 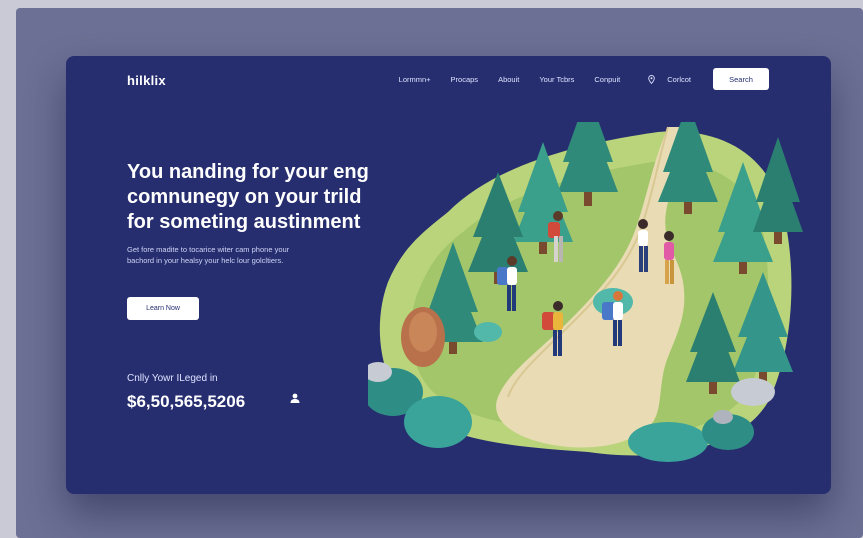 What do you see at coordinates (651, 79) in the screenshot?
I see `location-pin-icon` at bounding box center [651, 79].